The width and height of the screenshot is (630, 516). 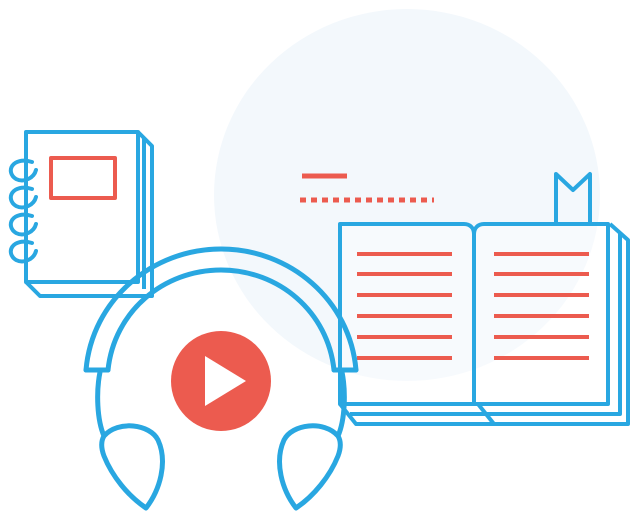 What do you see at coordinates (221, 381) in the screenshot?
I see `play-icon` at bounding box center [221, 381].